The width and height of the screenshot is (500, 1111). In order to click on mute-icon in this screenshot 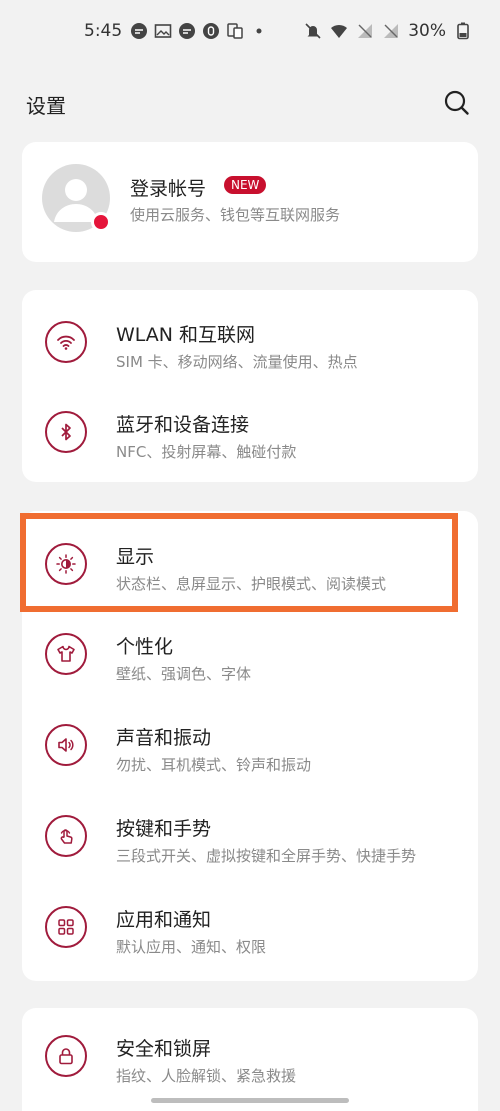, I will do `click(313, 31)`.